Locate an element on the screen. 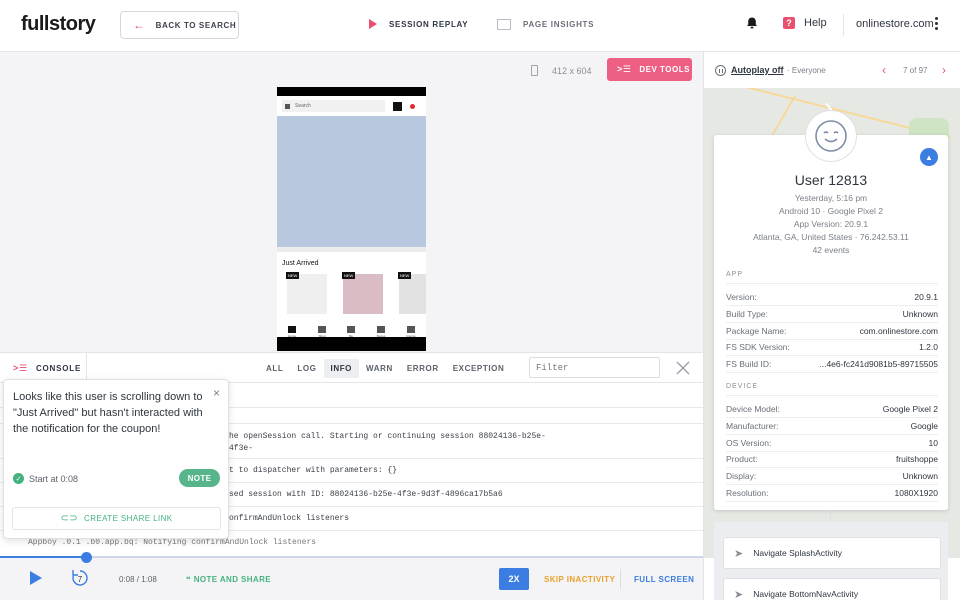 This screenshot has height=600, width=960. note-and-share-label: NOTE AND SHARE is located at coordinates (232, 579).